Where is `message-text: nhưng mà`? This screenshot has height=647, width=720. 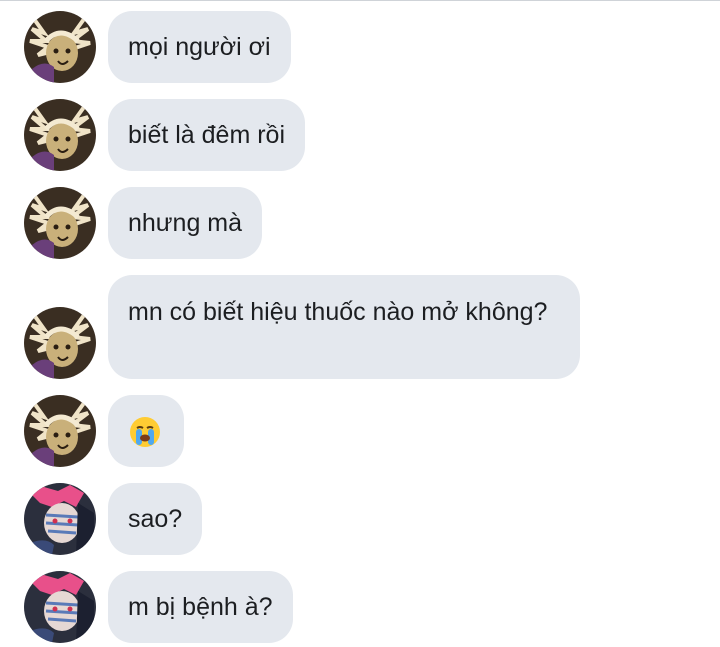 message-text: nhưng mà is located at coordinates (185, 223).